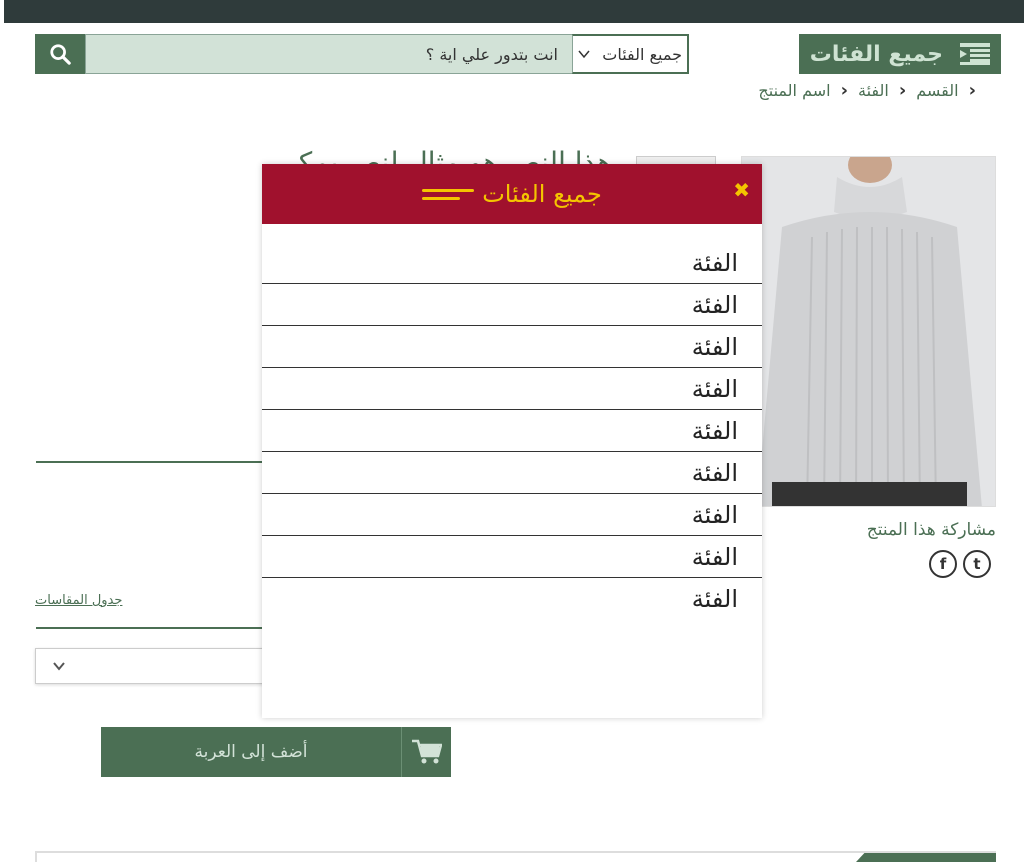  What do you see at coordinates (426, 752) in the screenshot?
I see `cart-icon` at bounding box center [426, 752].